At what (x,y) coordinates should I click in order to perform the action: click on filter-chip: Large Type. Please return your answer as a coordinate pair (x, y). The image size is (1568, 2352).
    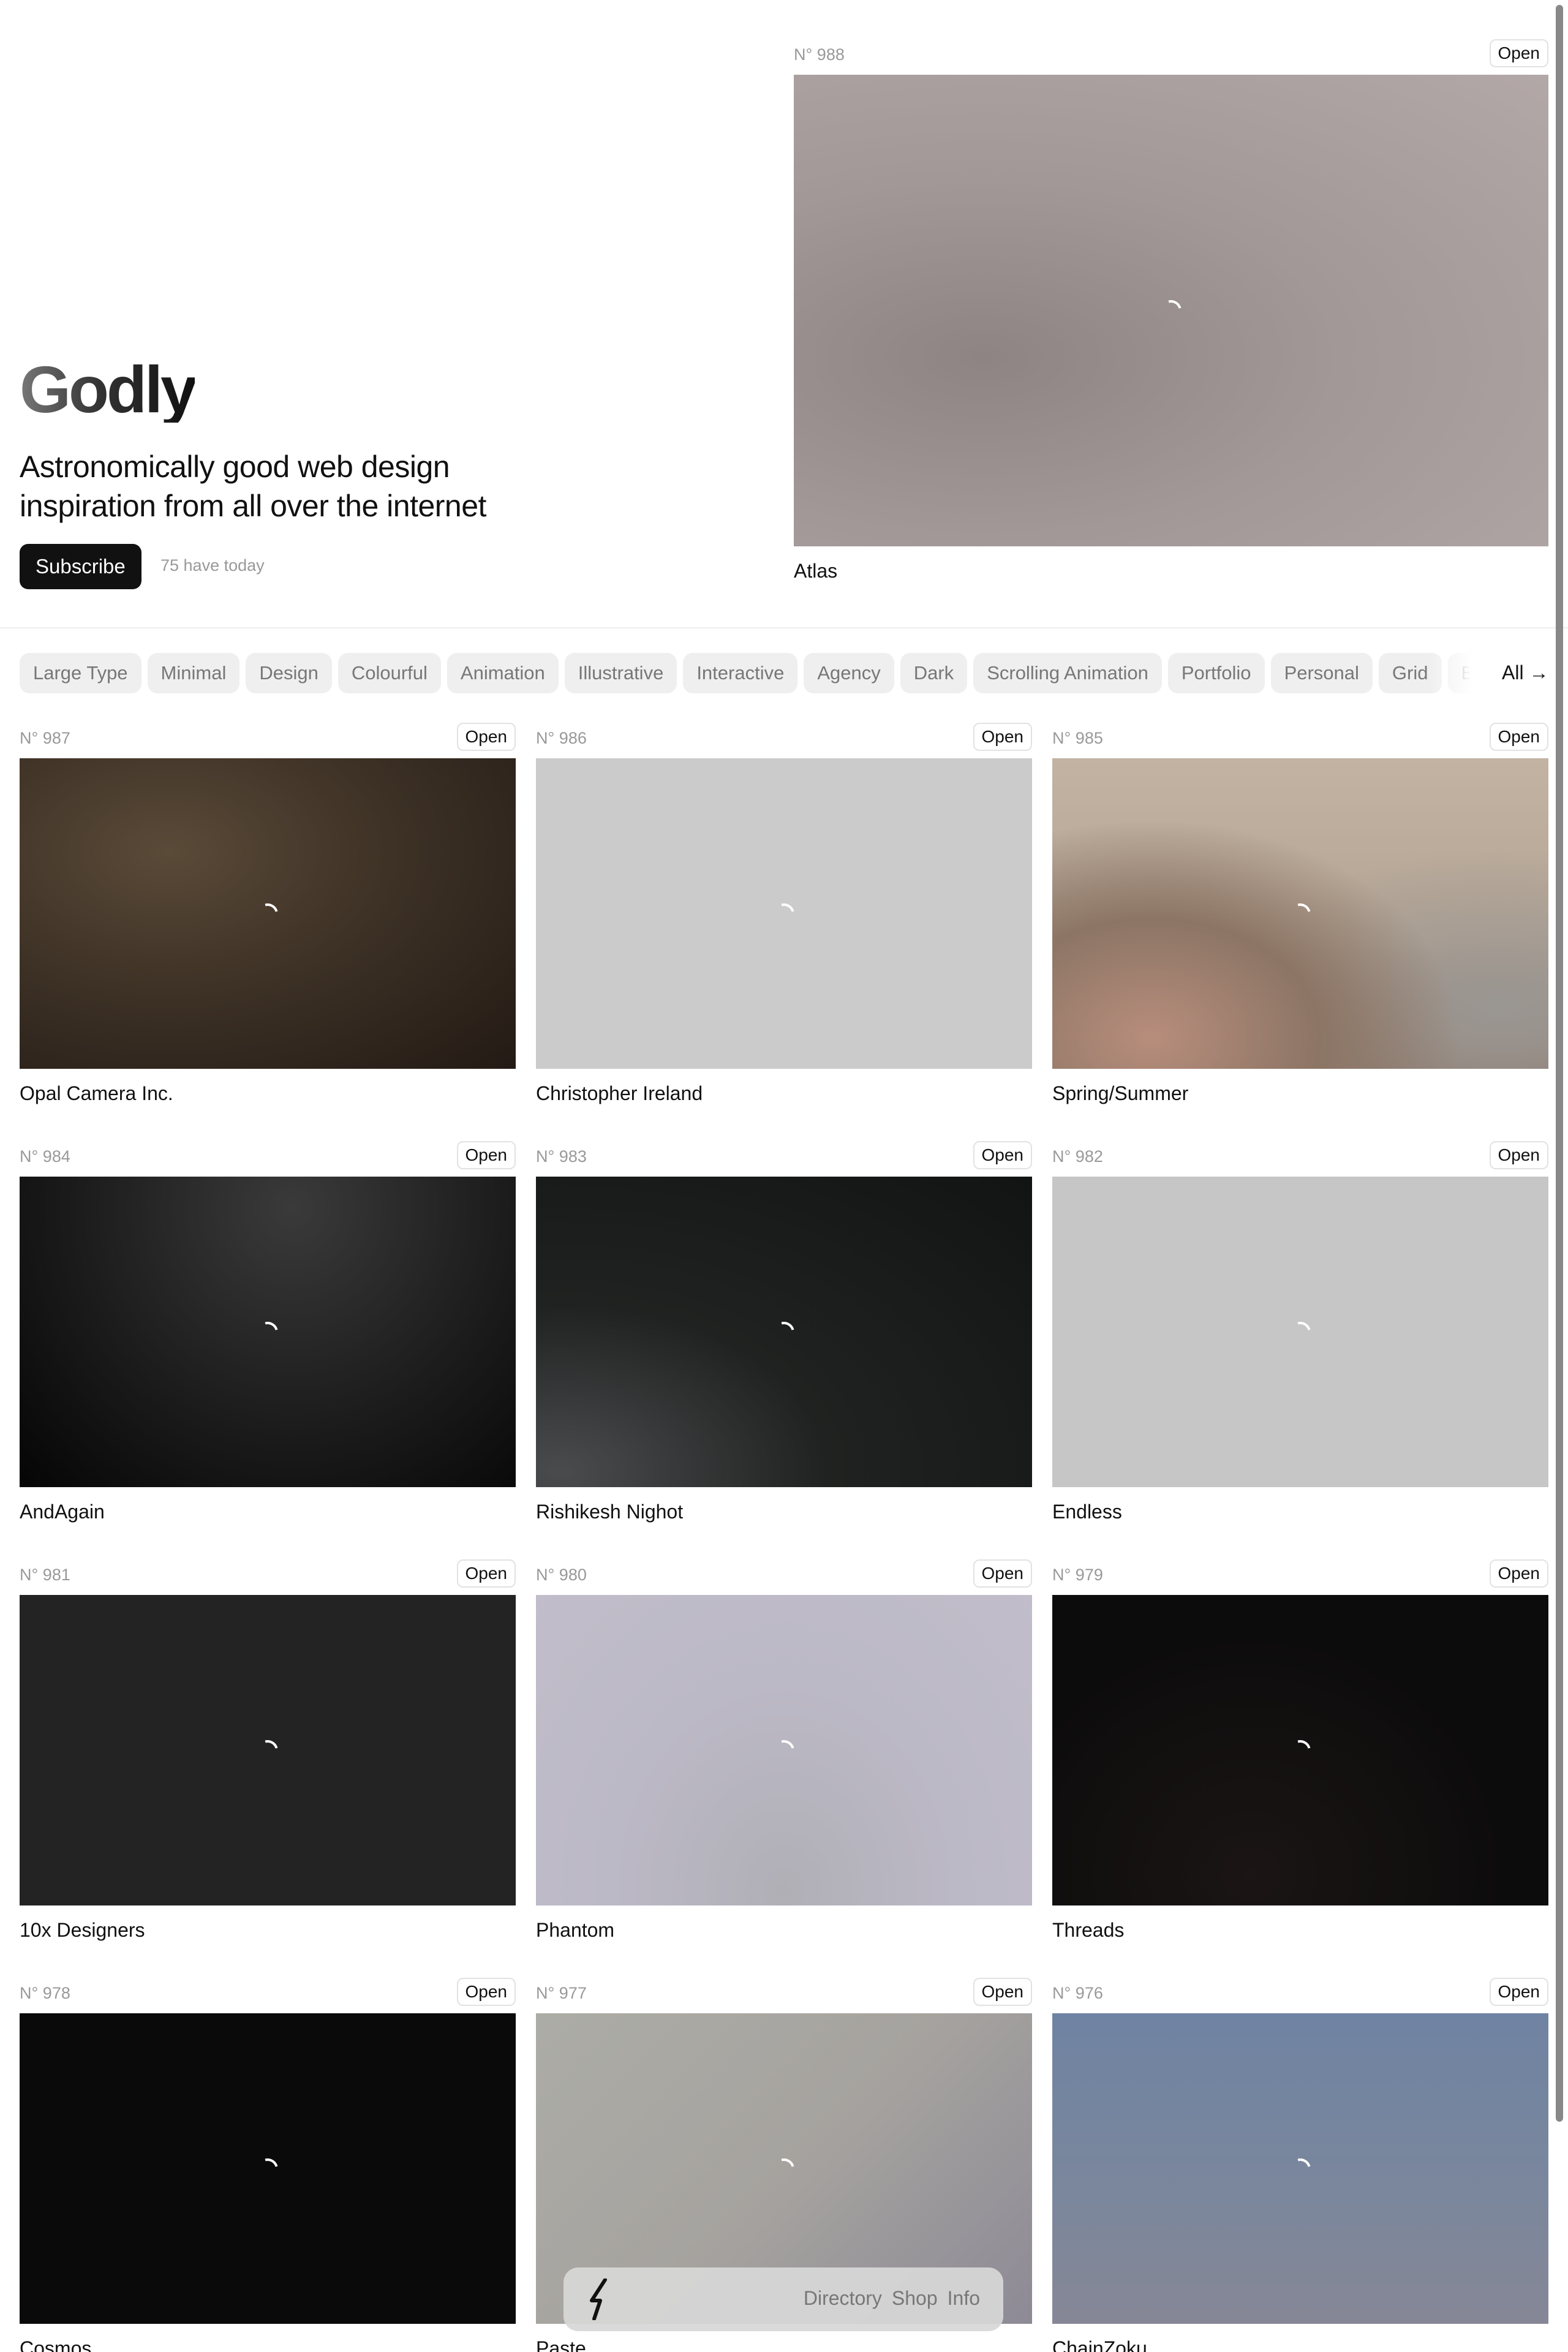
    Looking at the image, I should click on (81, 673).